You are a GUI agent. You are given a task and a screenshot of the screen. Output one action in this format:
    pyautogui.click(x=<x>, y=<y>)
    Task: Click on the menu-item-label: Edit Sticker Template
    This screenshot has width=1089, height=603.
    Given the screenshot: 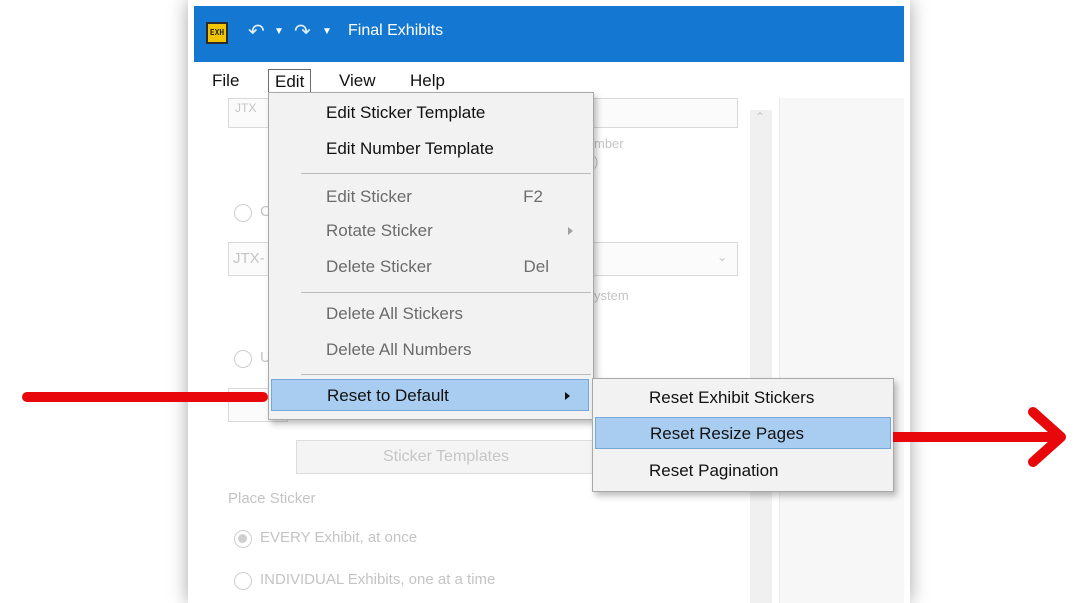 What is the action you would take?
    pyautogui.click(x=406, y=112)
    